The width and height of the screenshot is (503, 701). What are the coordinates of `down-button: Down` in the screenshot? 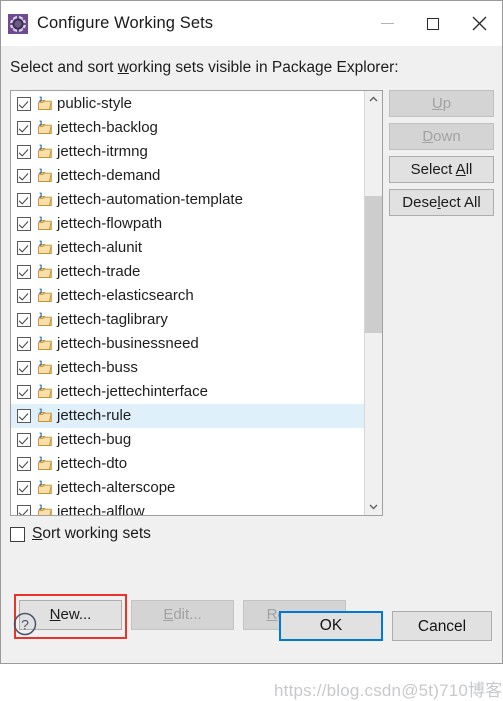 It's located at (441, 136).